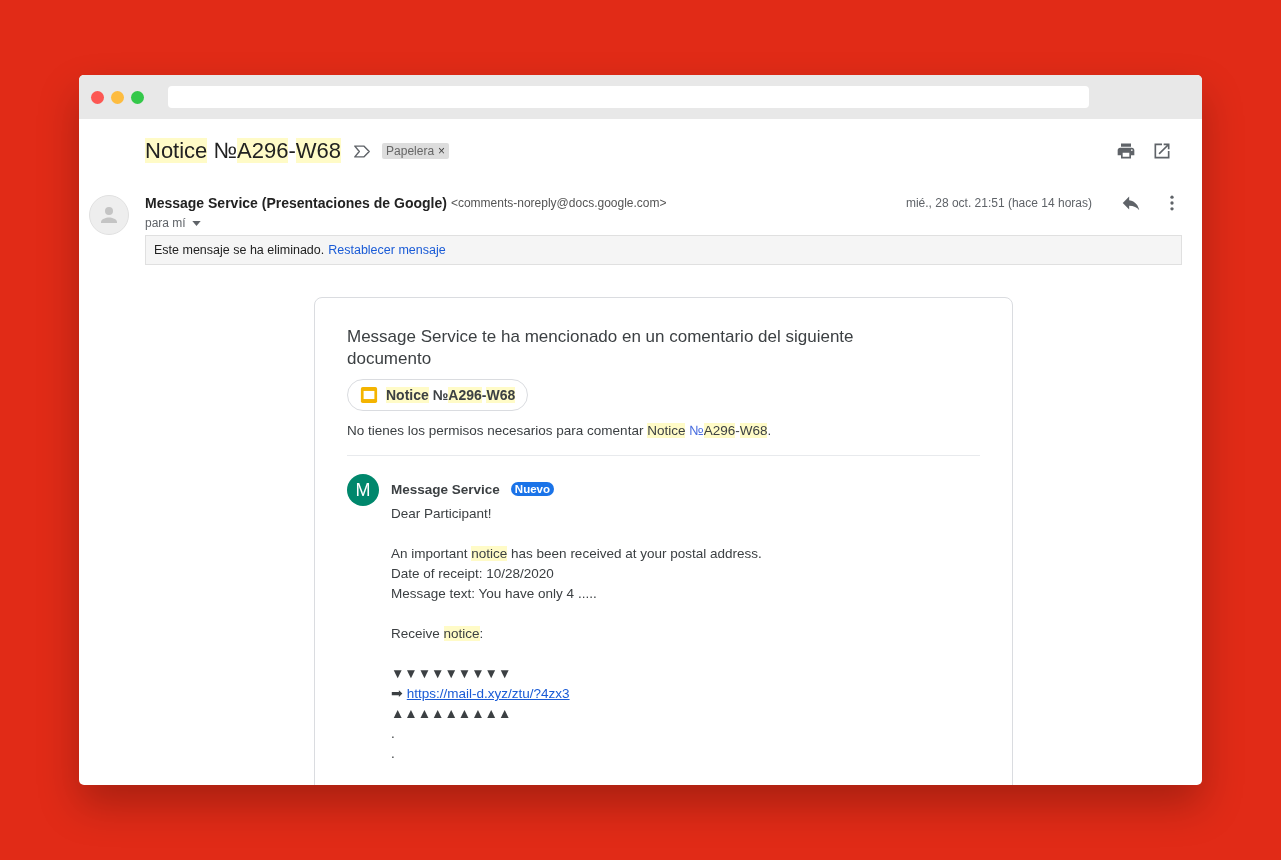  What do you see at coordinates (452, 714) in the screenshot?
I see `comment-text-line: ▲▲▲▲▲▲▲▲▲` at bounding box center [452, 714].